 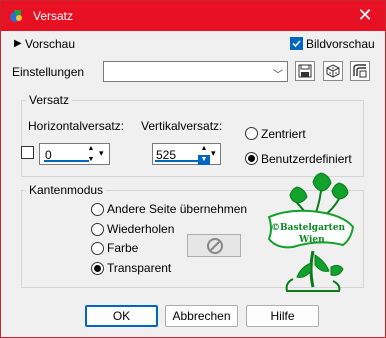 I want to click on wiederholen-radio, so click(x=97, y=229).